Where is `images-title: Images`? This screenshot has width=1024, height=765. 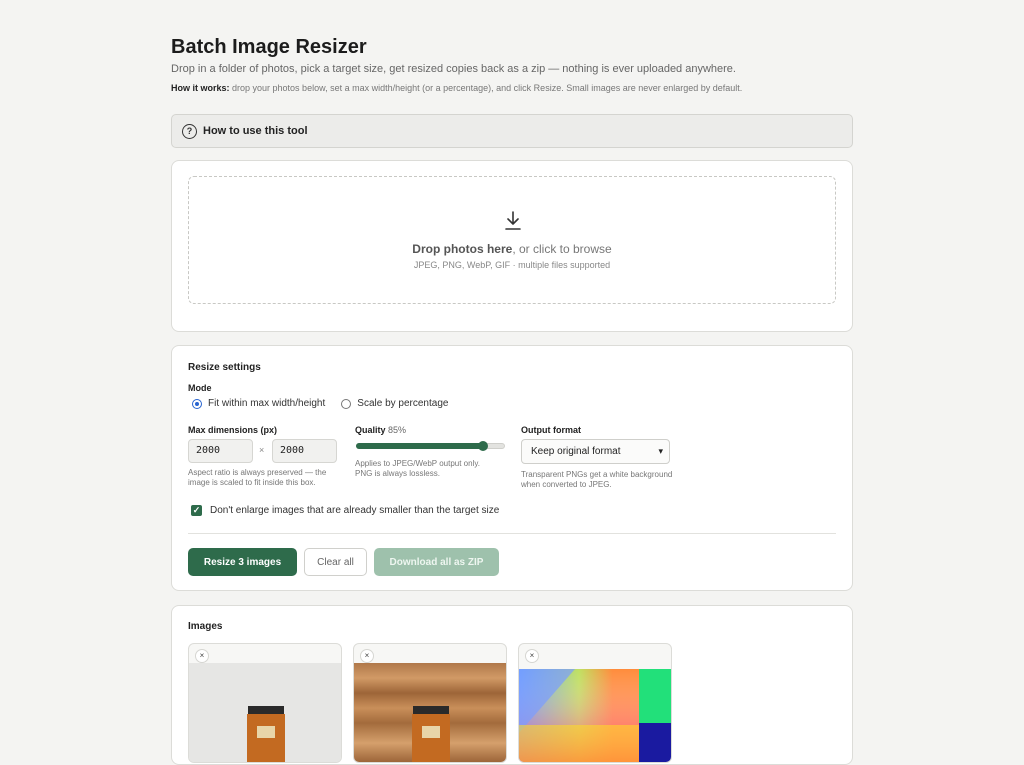 images-title: Images is located at coordinates (205, 626).